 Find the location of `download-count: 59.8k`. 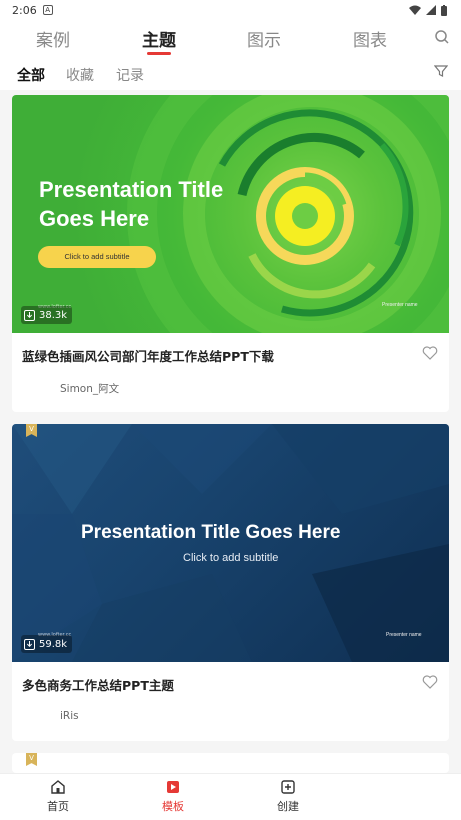

download-count: 59.8k is located at coordinates (53, 644).